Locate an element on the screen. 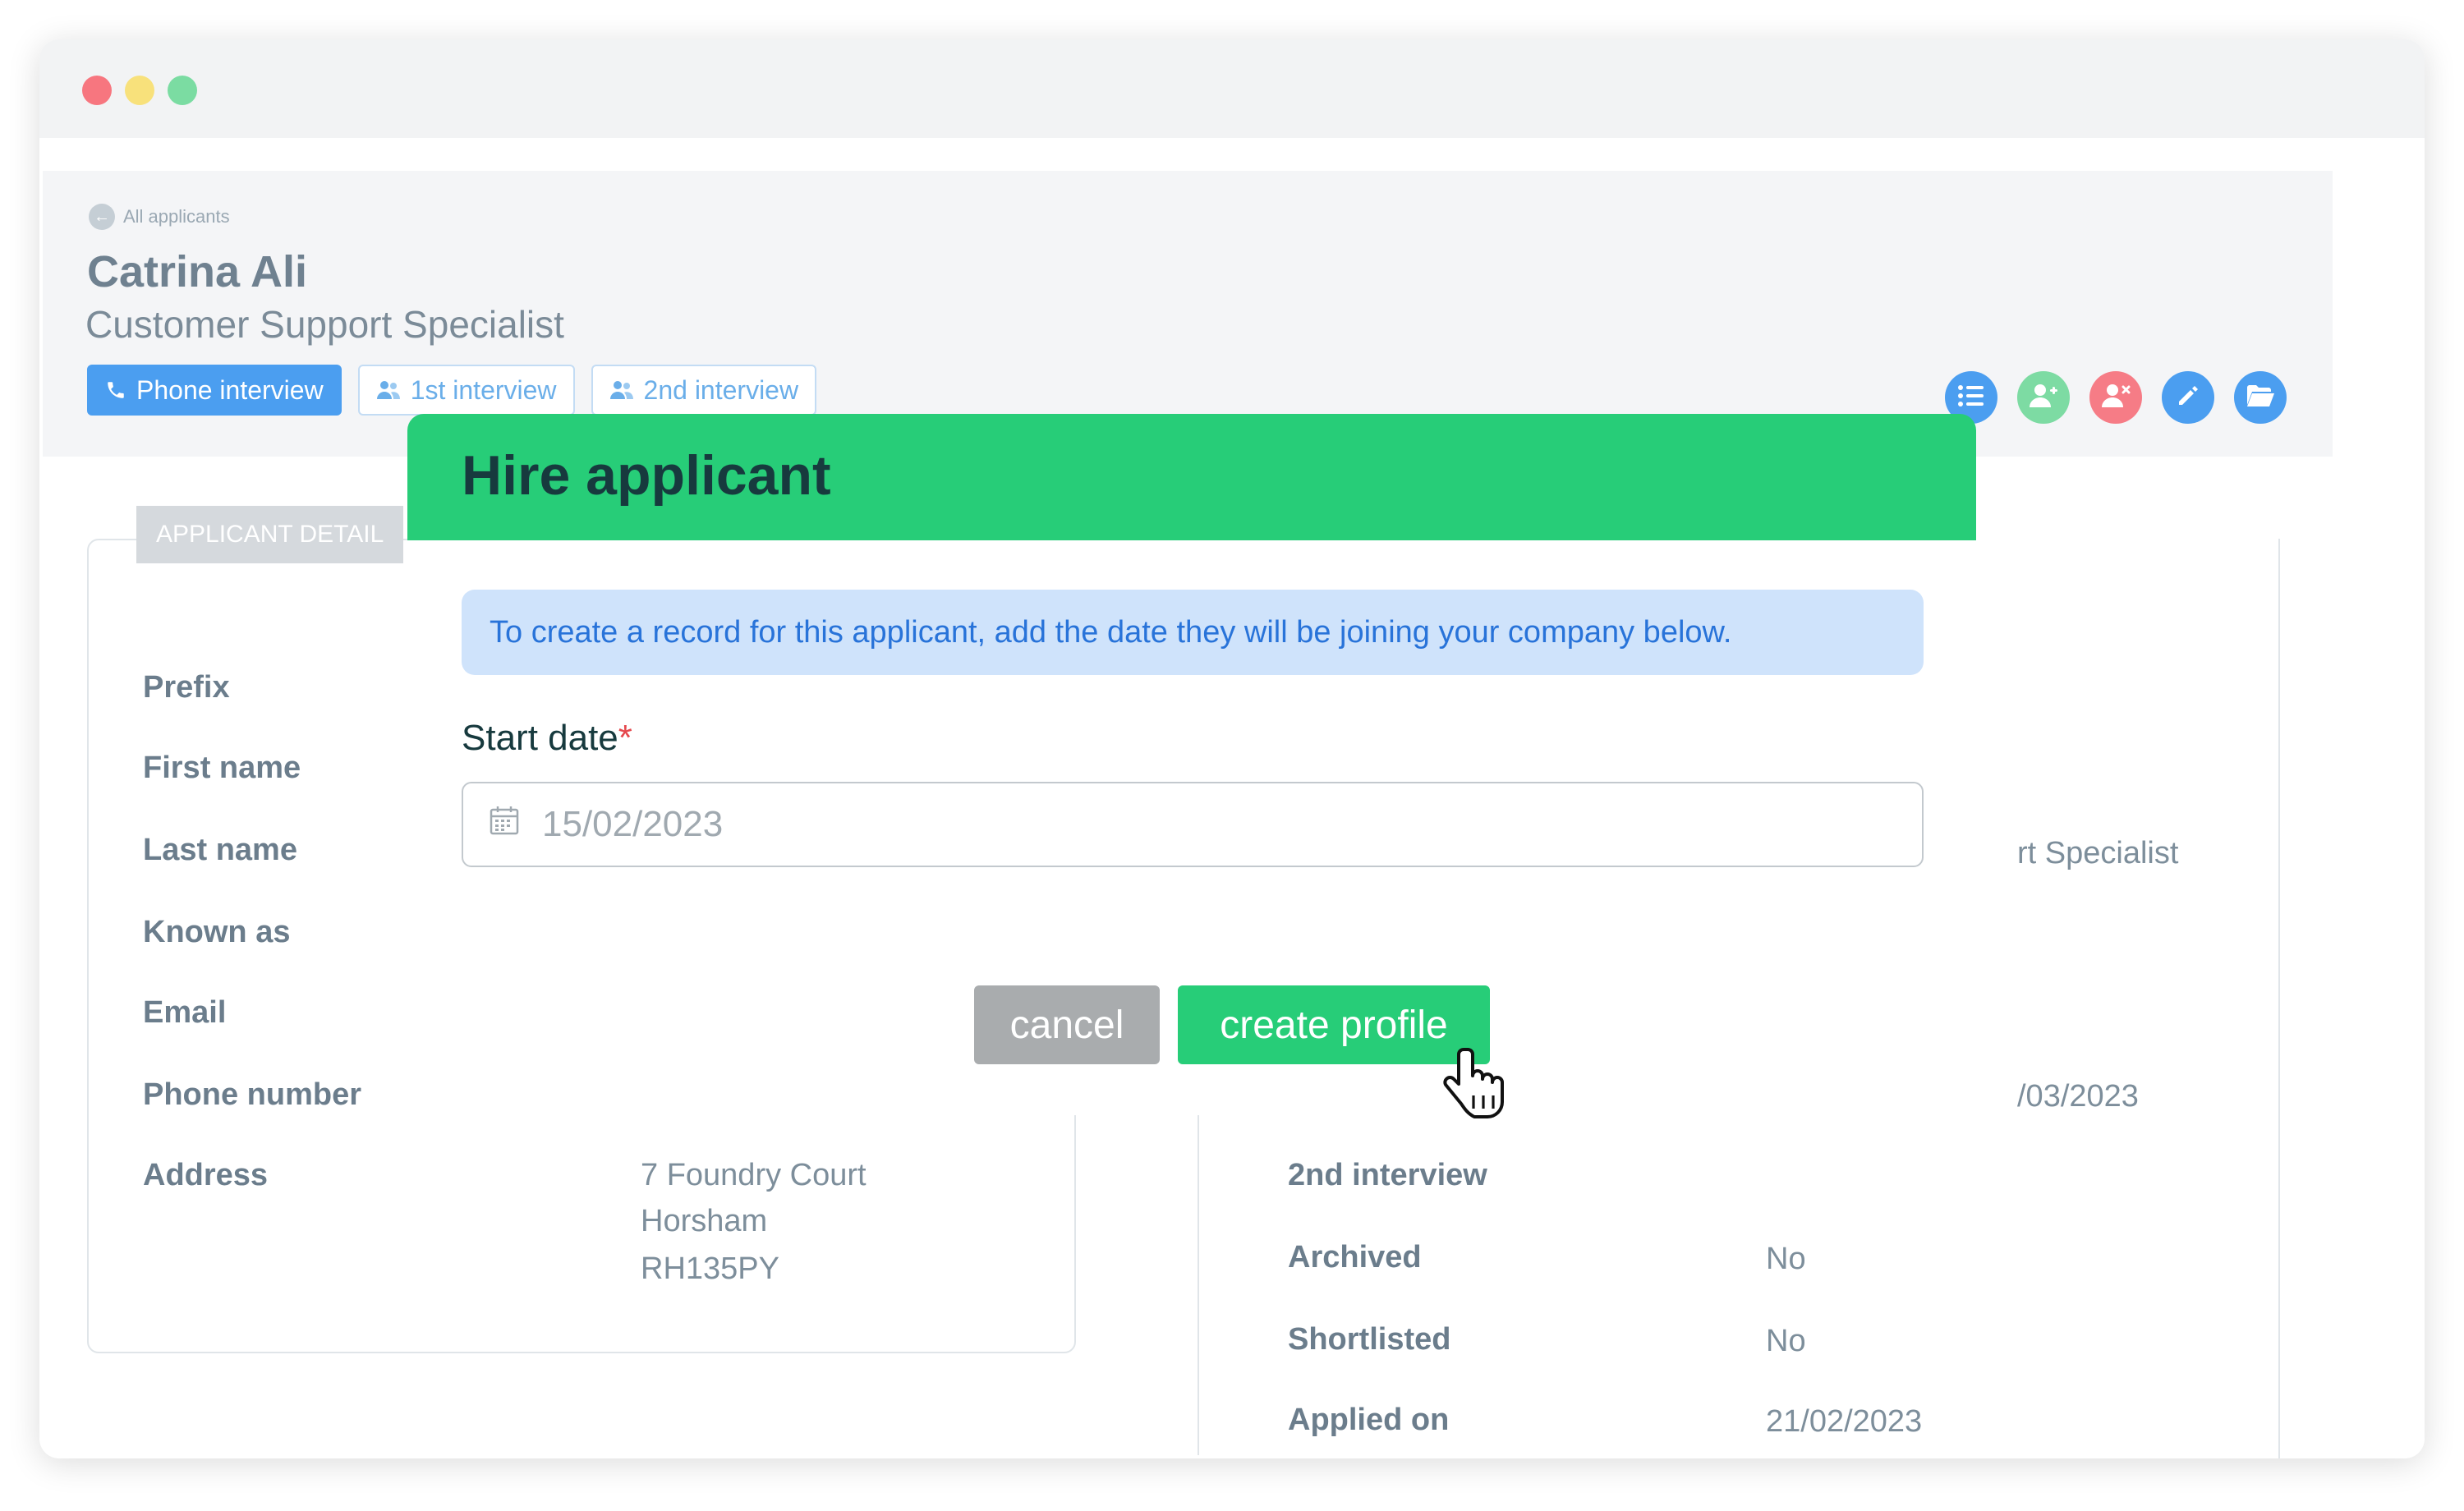 Image resolution: width=2464 pixels, height=1511 pixels. archived-value: No is located at coordinates (1786, 1259).